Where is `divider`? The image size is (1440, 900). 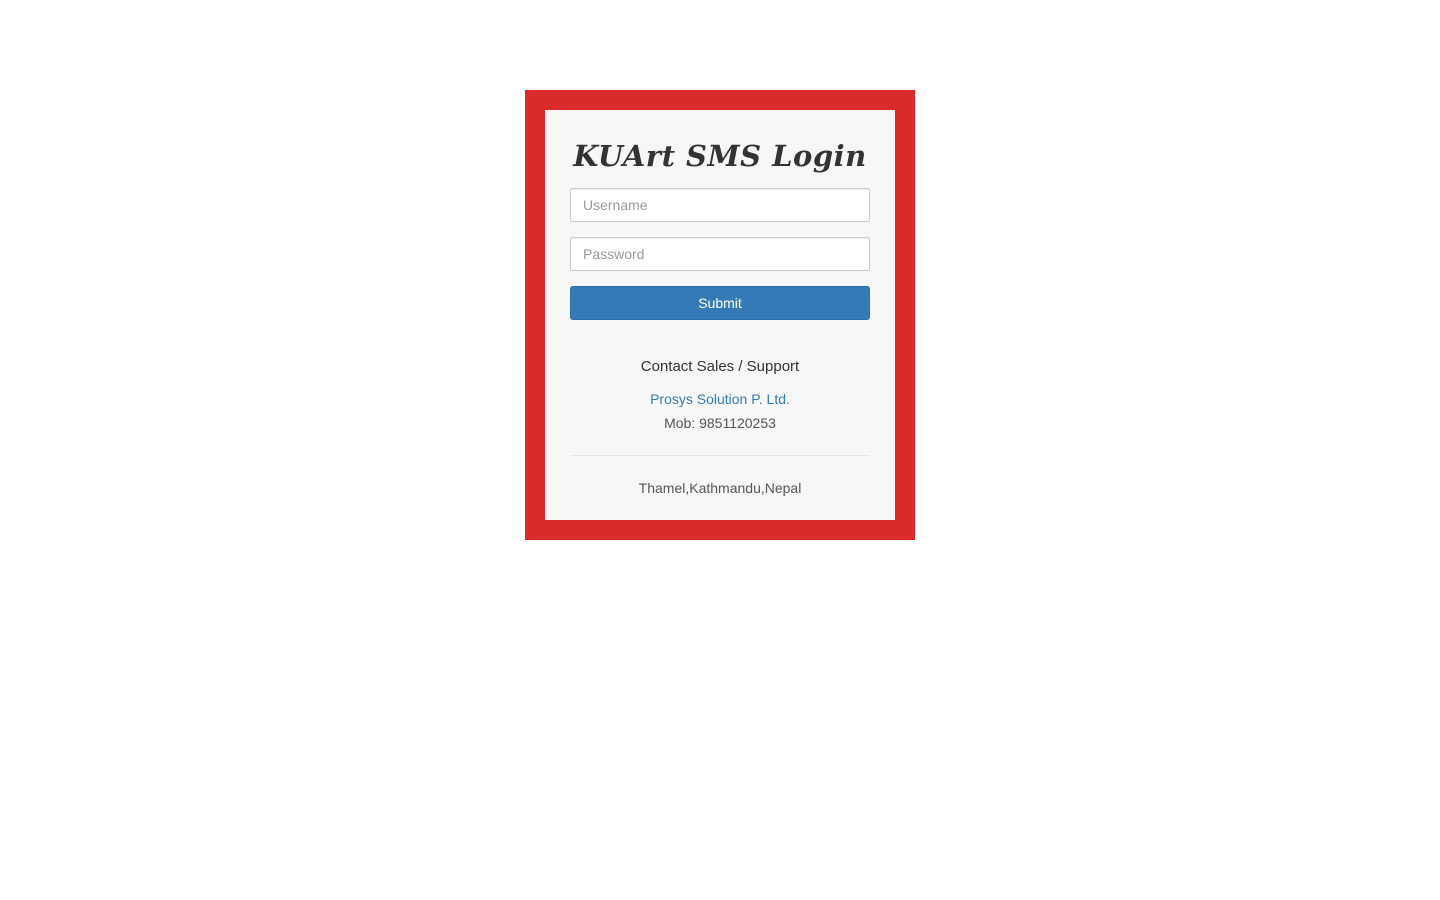 divider is located at coordinates (720, 455).